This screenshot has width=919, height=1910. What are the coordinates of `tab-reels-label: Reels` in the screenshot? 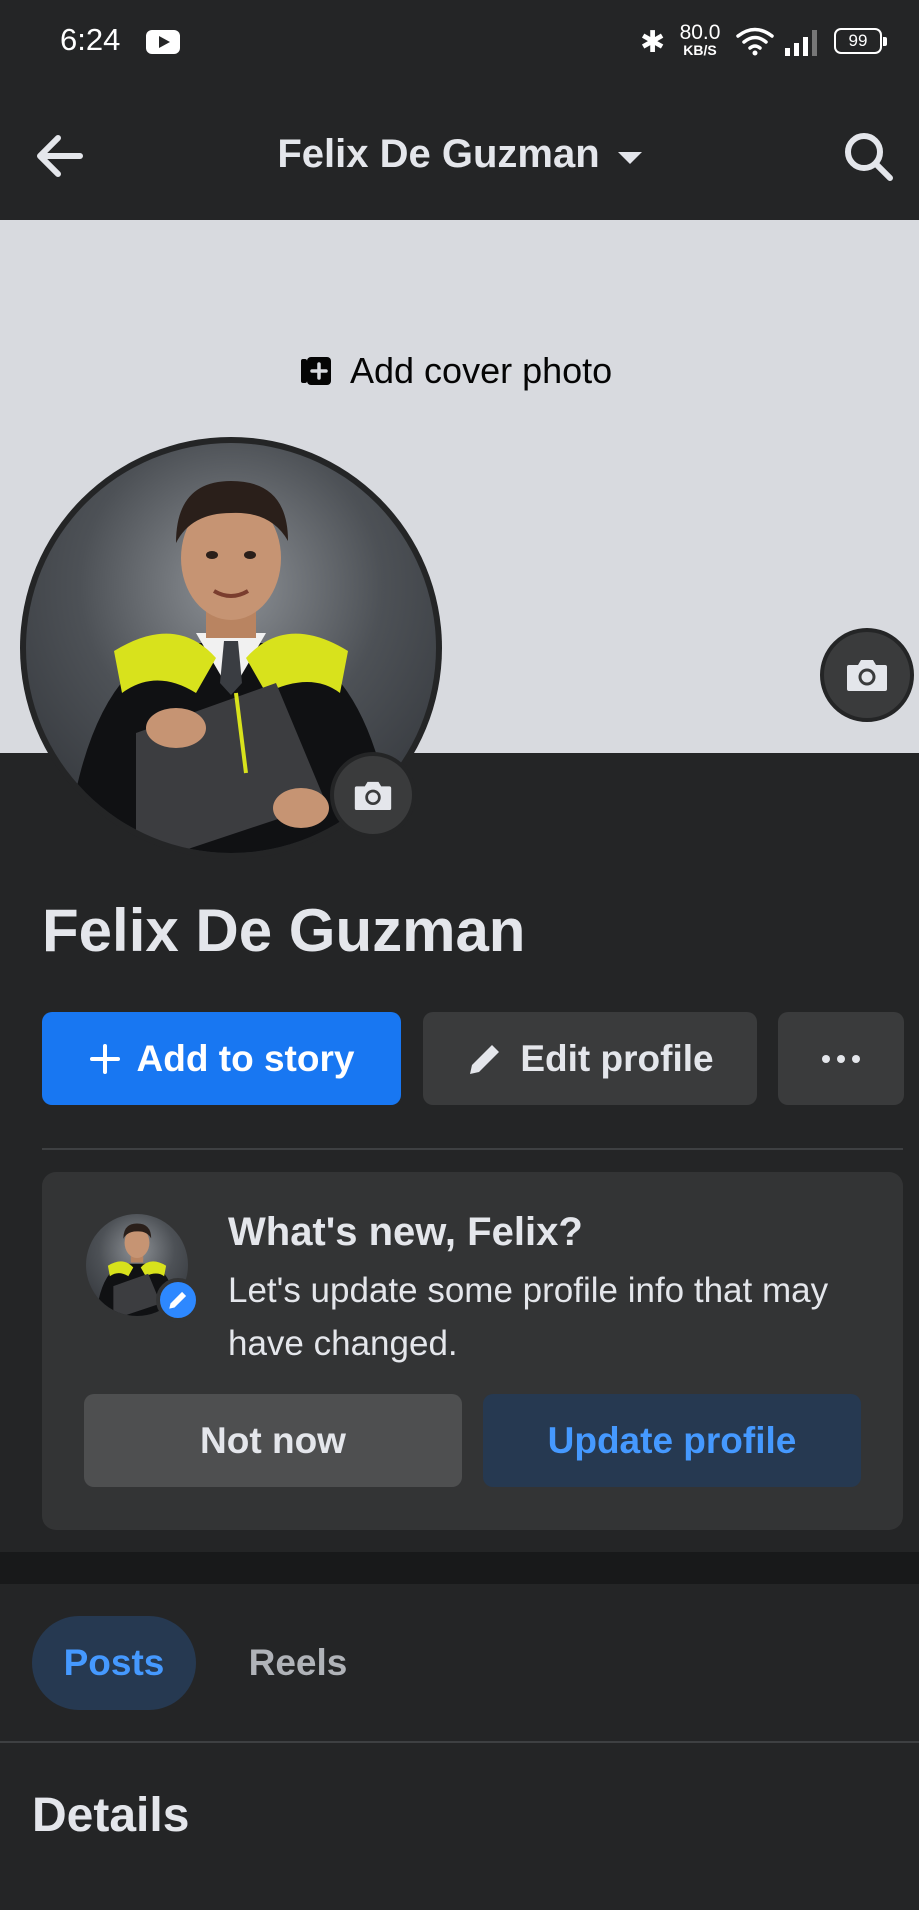 It's located at (298, 1662).